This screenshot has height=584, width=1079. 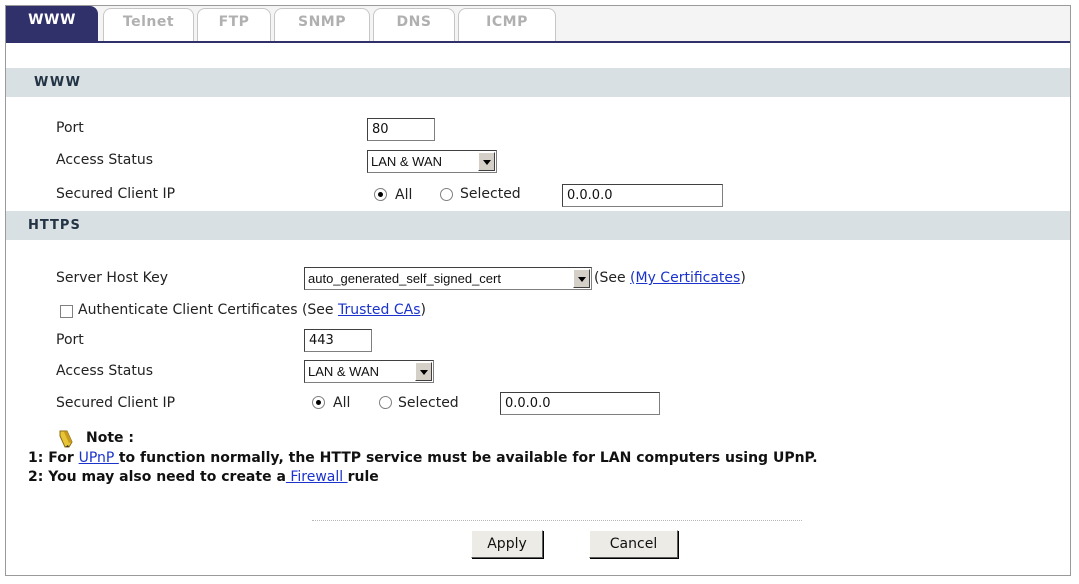 What do you see at coordinates (317, 477) in the screenshot?
I see `firewall-link: Firewall` at bounding box center [317, 477].